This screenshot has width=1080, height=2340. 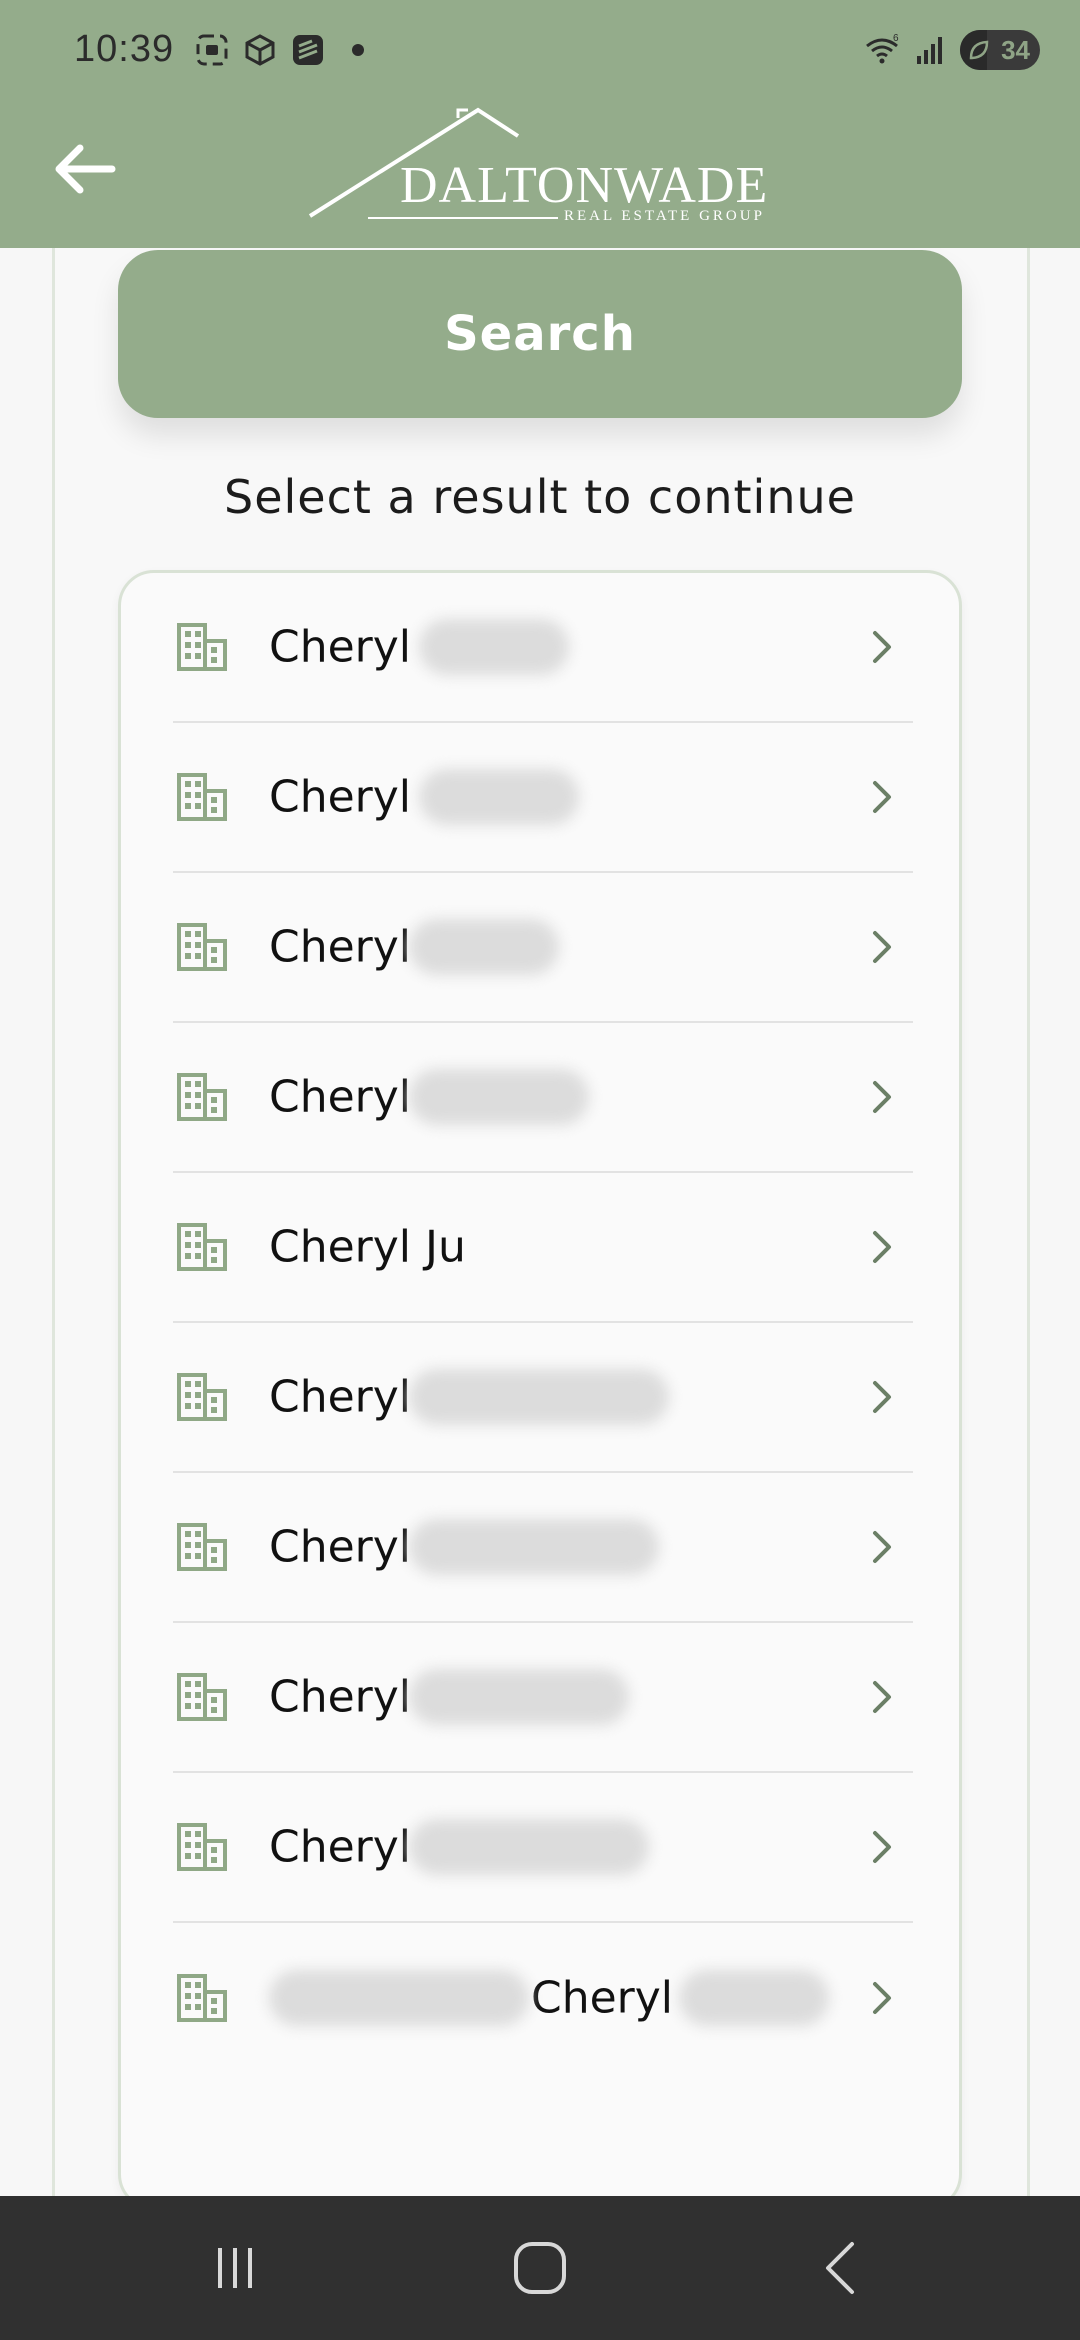 I want to click on screenshot-icon, so click(x=212, y=50).